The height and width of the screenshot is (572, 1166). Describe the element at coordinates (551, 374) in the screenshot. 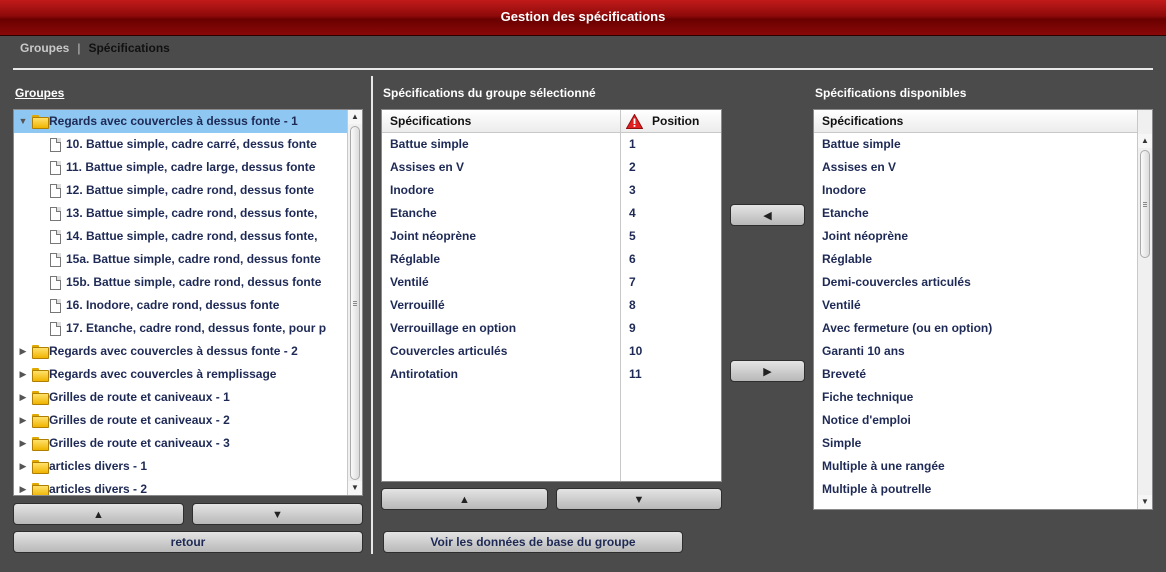

I see `table-row: Antirotation 11` at that location.